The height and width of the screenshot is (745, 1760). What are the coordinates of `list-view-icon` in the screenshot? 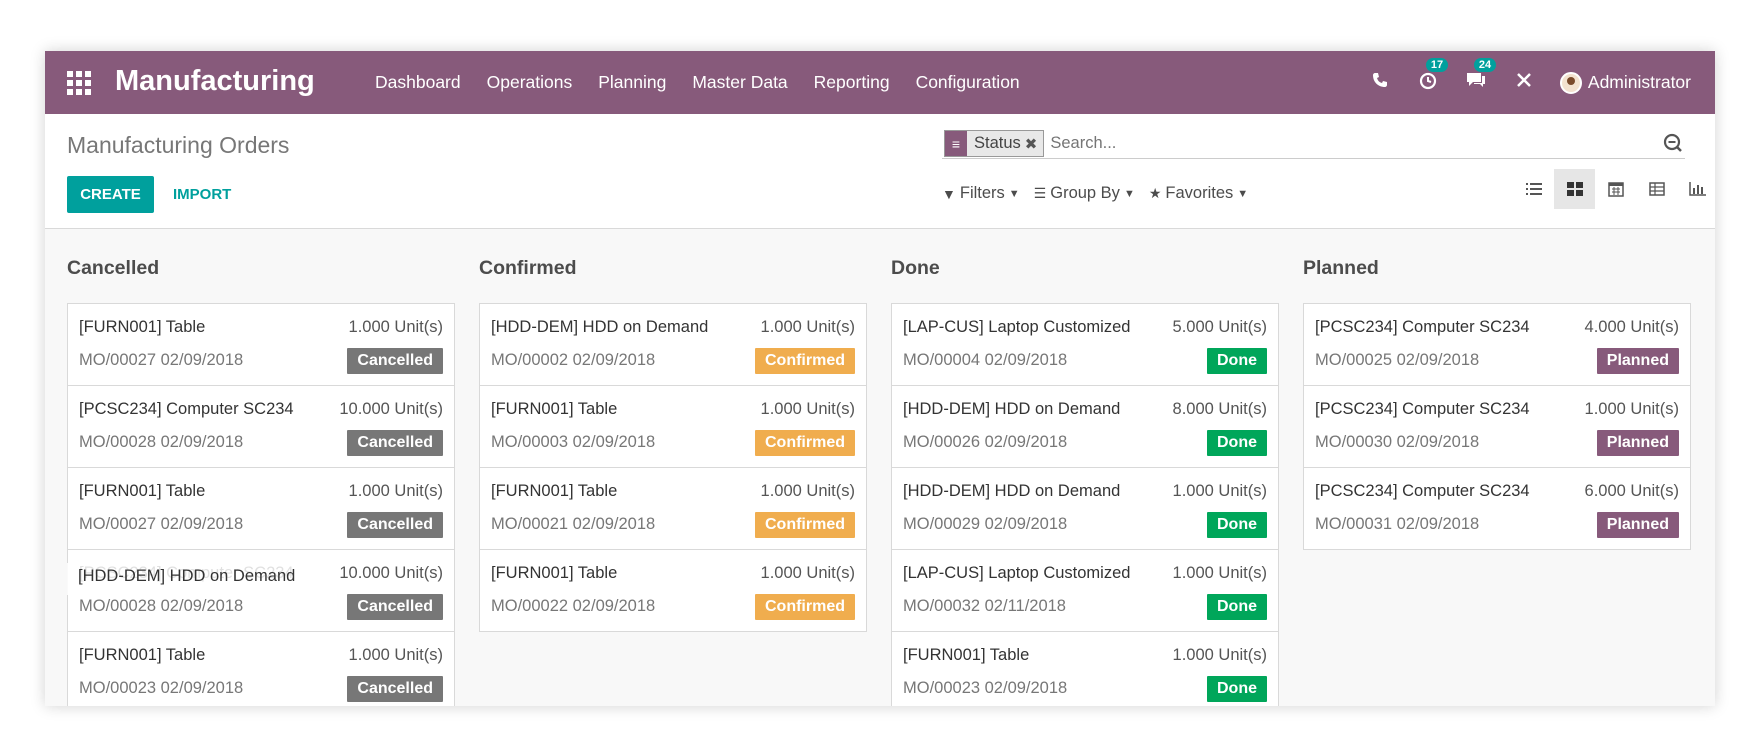 It's located at (1533, 189).